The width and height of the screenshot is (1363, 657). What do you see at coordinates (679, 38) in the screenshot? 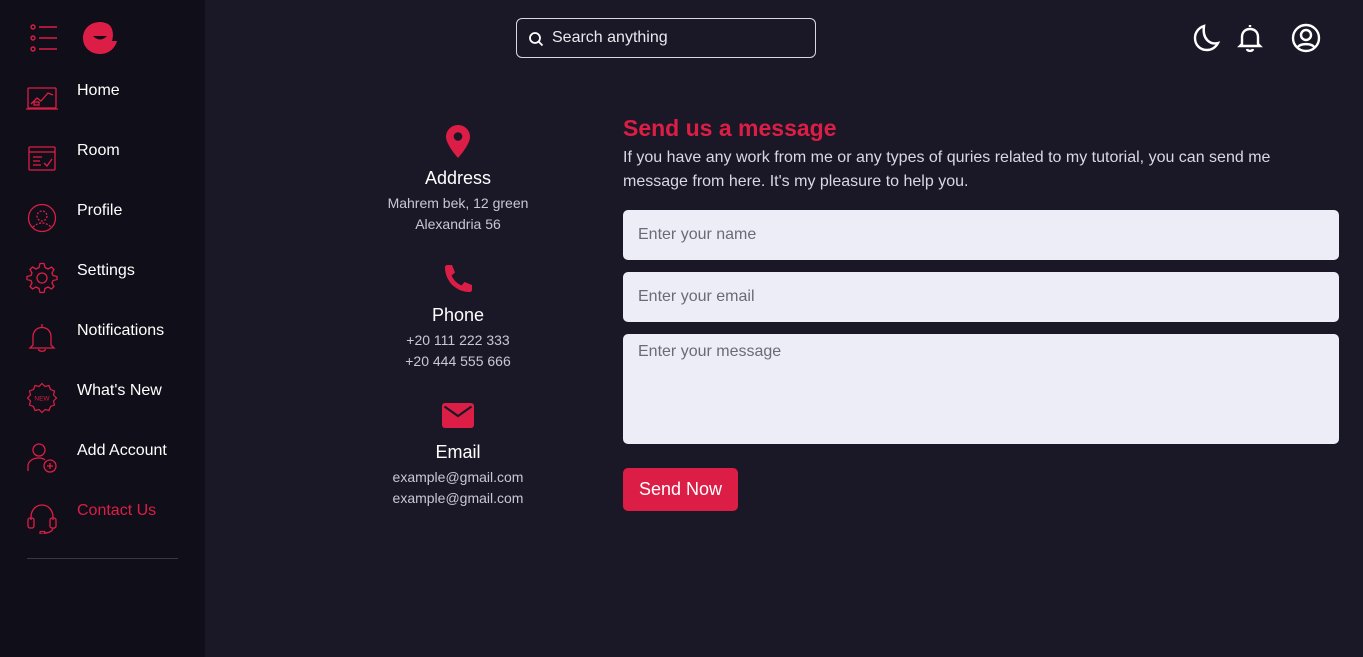
I see `search-input` at bounding box center [679, 38].